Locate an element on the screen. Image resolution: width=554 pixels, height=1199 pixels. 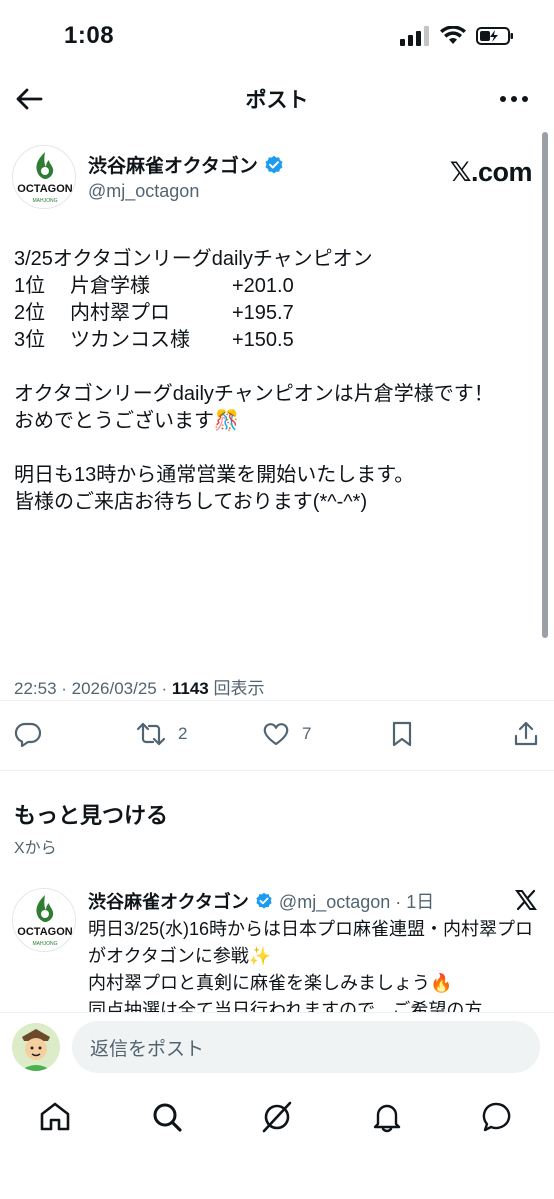
user-avatar-icon is located at coordinates (36, 1047).